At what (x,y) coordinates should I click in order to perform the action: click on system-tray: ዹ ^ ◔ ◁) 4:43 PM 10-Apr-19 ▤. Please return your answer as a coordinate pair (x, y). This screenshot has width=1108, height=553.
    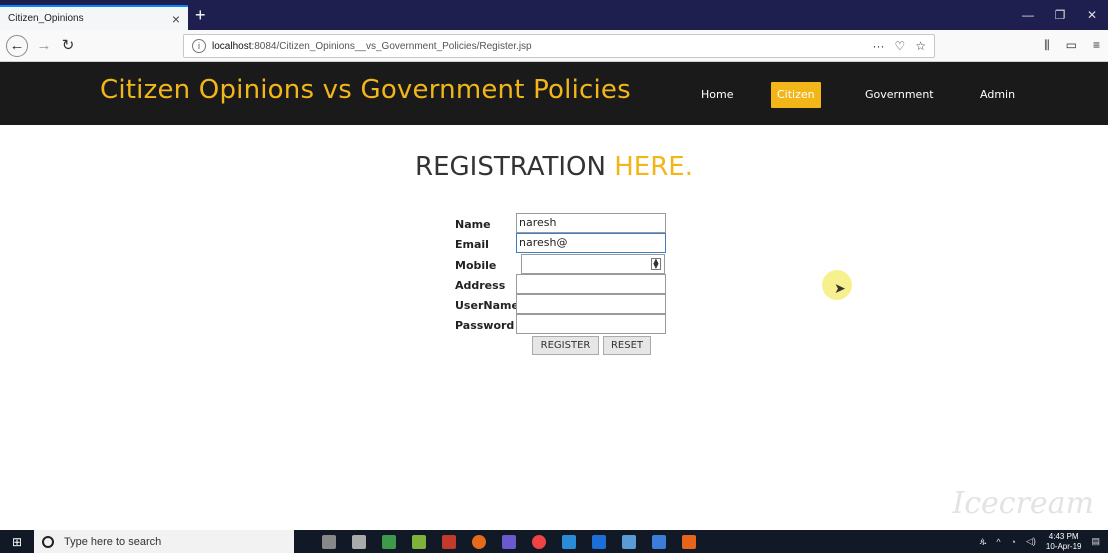
    Looking at the image, I should click on (1044, 542).